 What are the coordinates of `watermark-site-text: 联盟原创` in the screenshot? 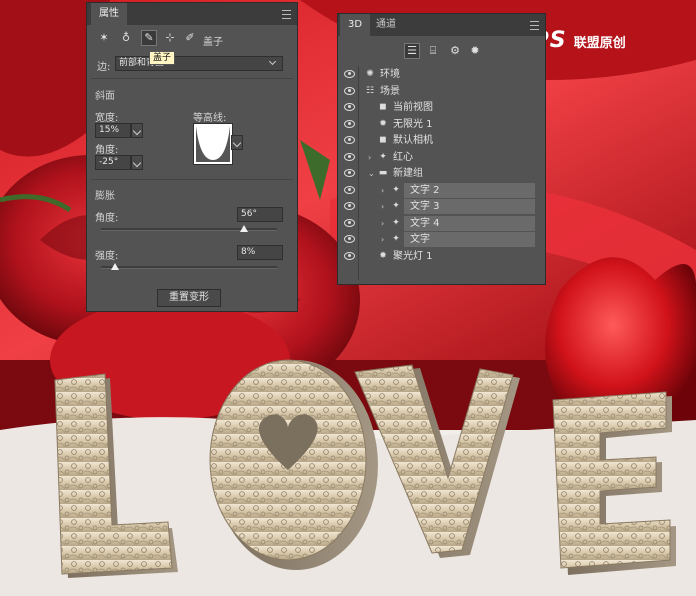 It's located at (599, 43).